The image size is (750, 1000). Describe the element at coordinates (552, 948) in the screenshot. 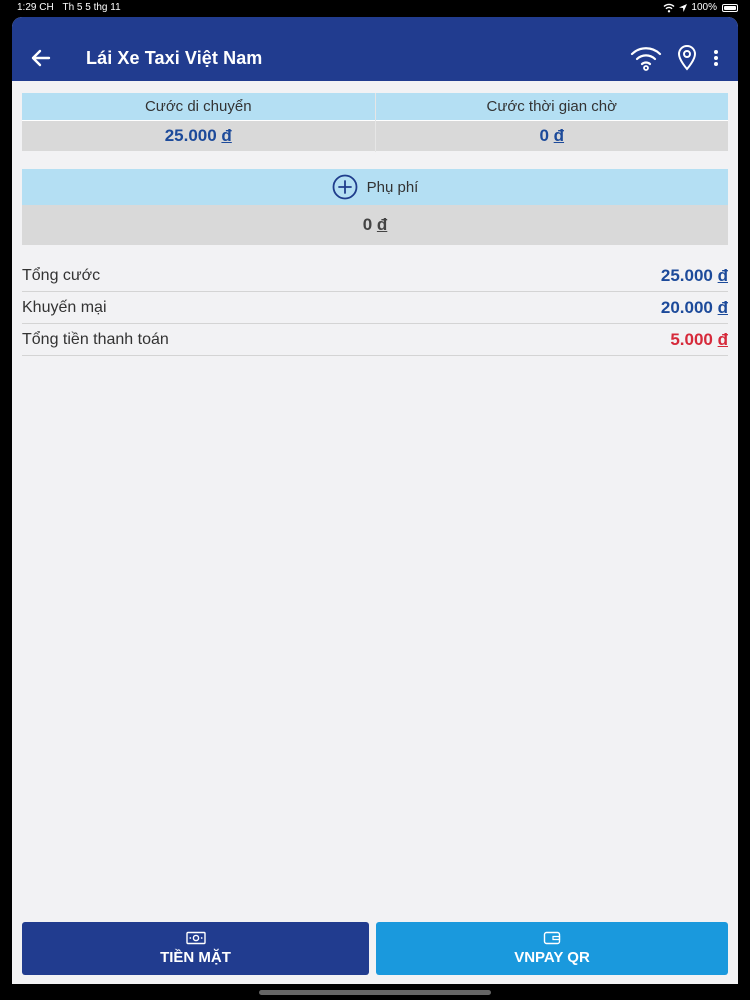

I see `vnpay-qr-button: VNPAY QR` at that location.